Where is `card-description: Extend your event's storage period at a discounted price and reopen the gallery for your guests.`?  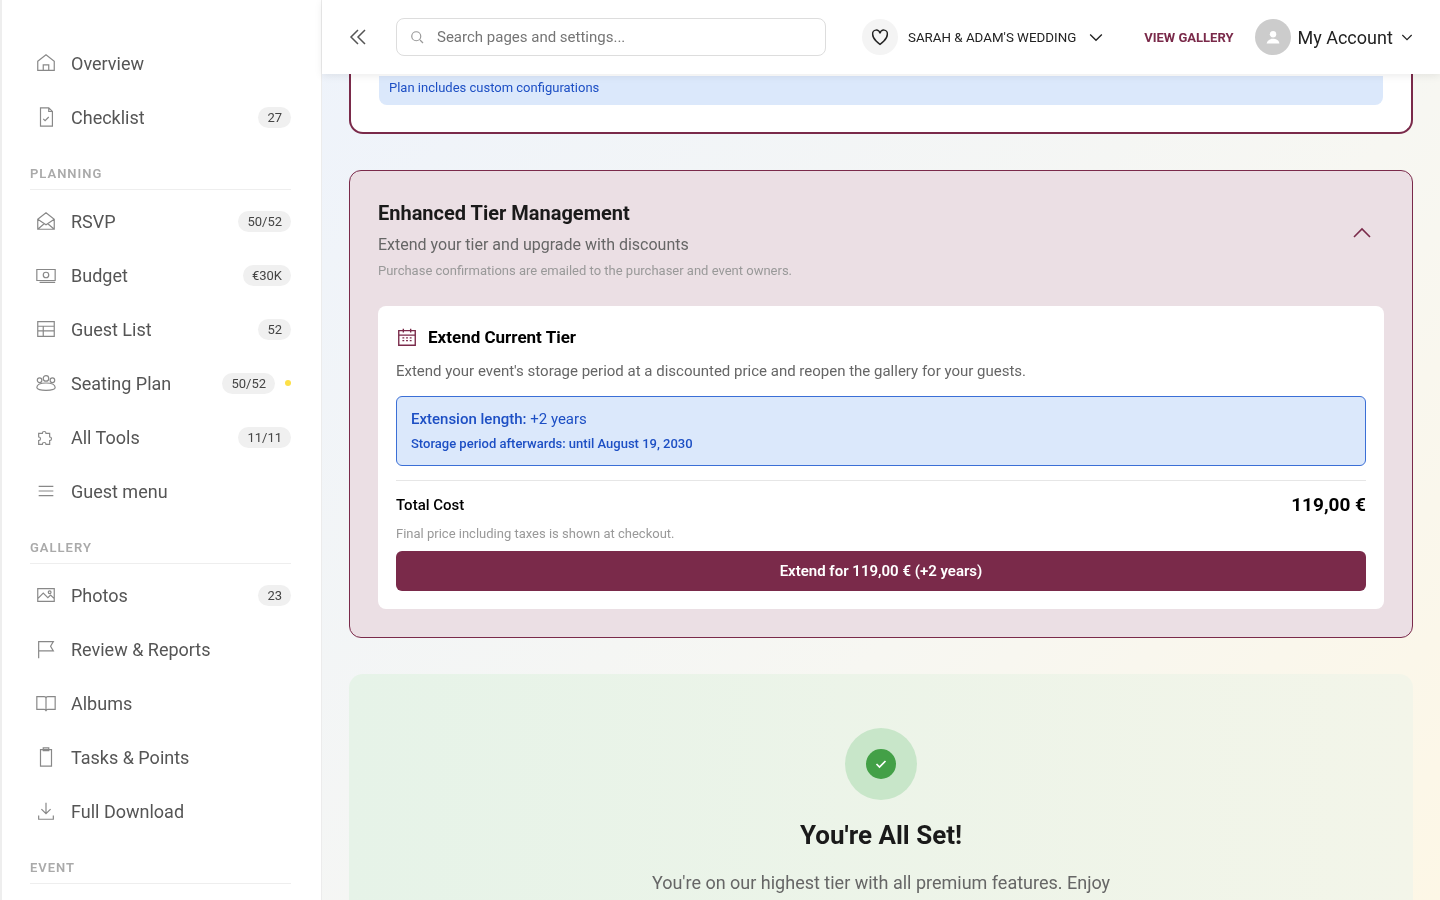
card-description: Extend your event's storage period at a discounted price and reopen the gallery for your guests. is located at coordinates (712, 371).